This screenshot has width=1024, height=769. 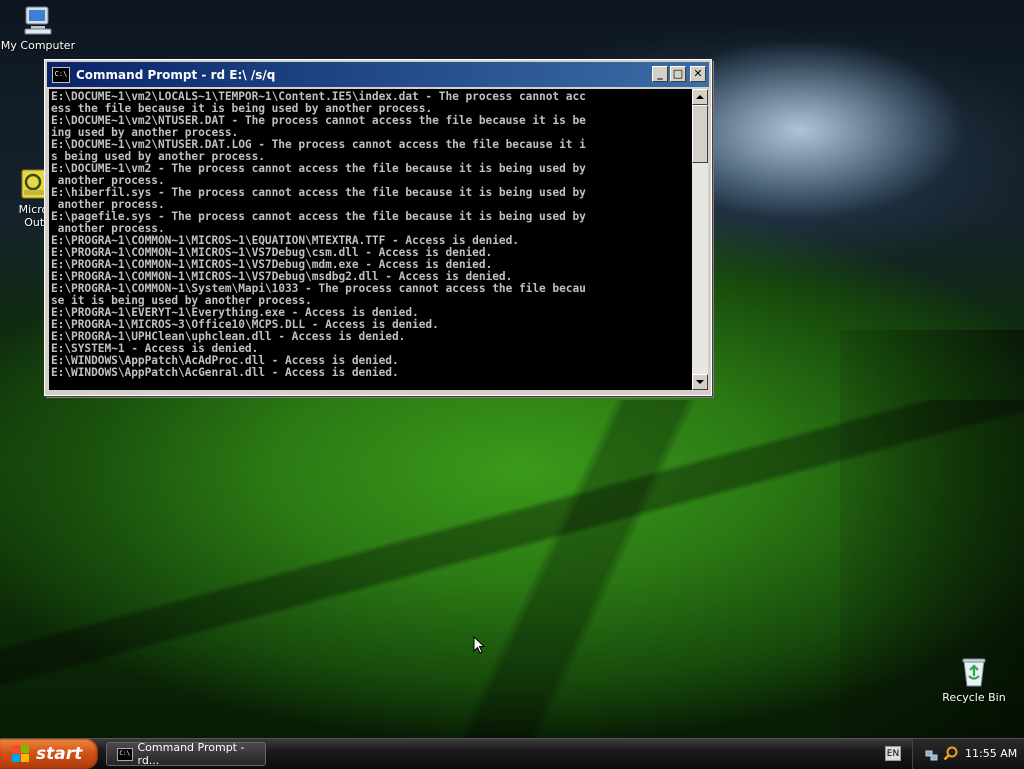 I want to click on desktop-icon-label: Recycle Bin, so click(x=974, y=697).